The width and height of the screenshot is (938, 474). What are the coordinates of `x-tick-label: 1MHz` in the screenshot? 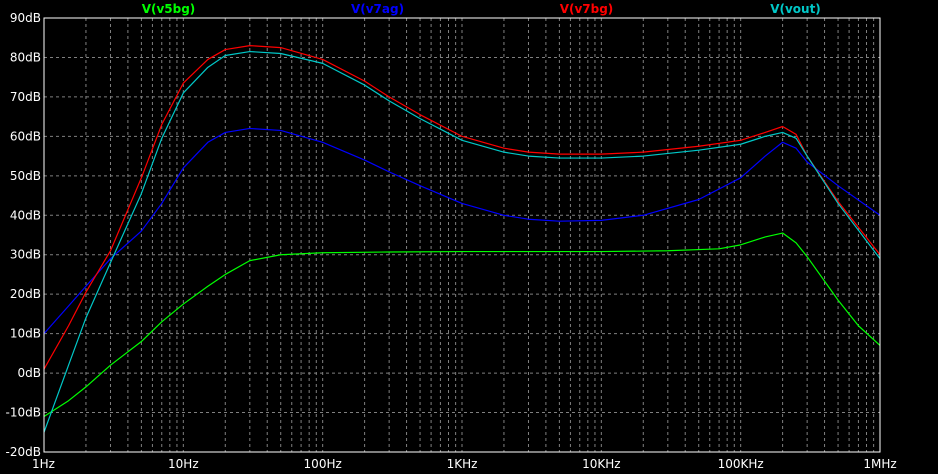 It's located at (879, 464).